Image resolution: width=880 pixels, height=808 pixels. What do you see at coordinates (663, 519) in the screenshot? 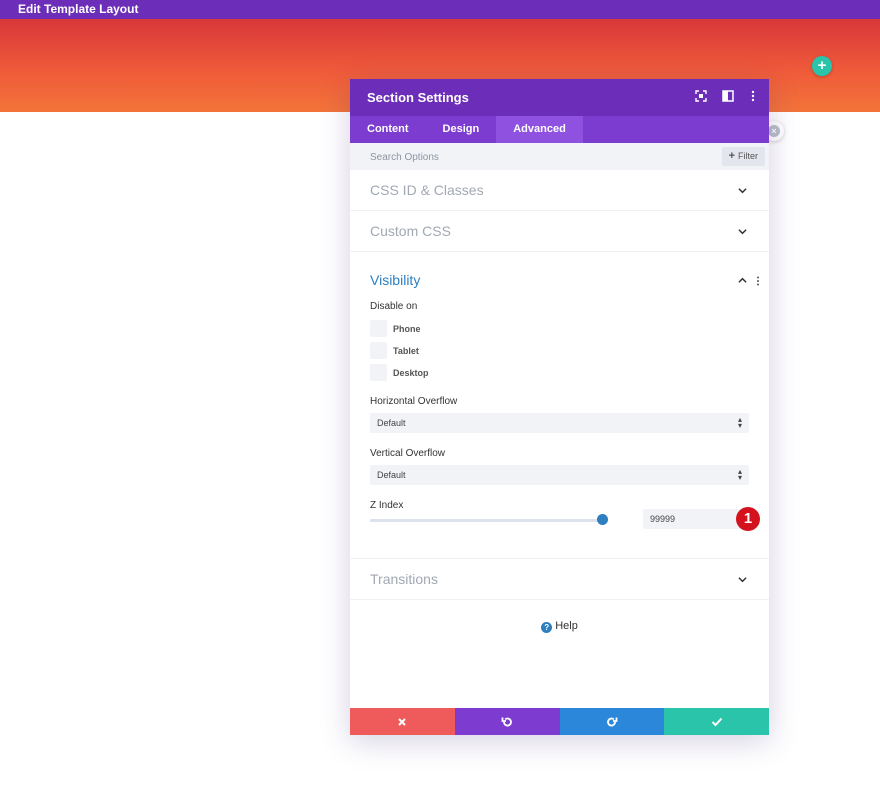
I see `z-index-value: 99999` at bounding box center [663, 519].